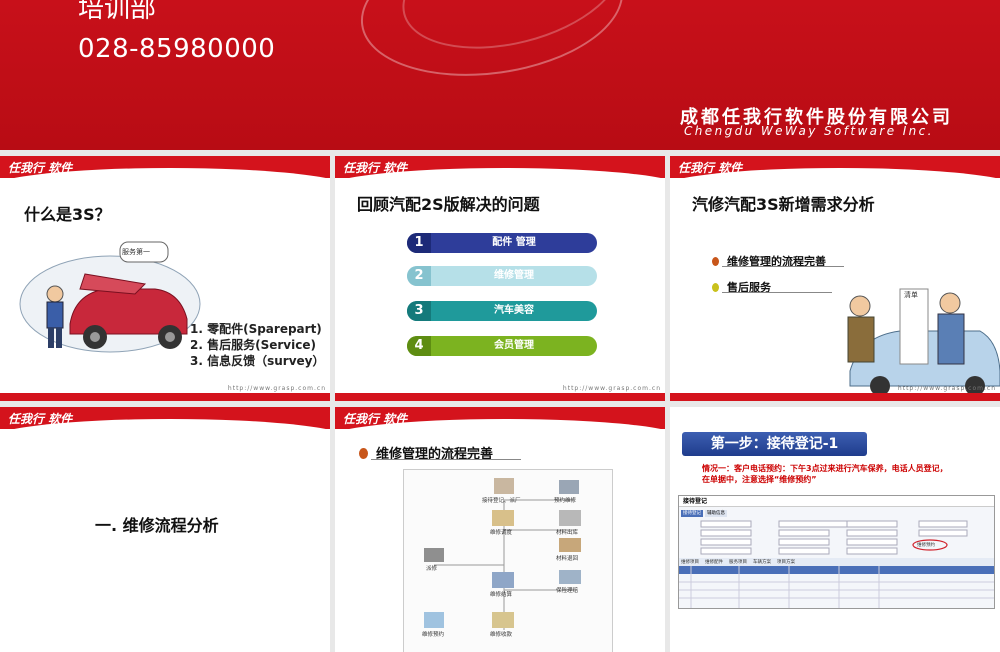 The height and width of the screenshot is (652, 1000). Describe the element at coordinates (567, 559) in the screenshot. I see `workflow-node: 材料退回` at that location.